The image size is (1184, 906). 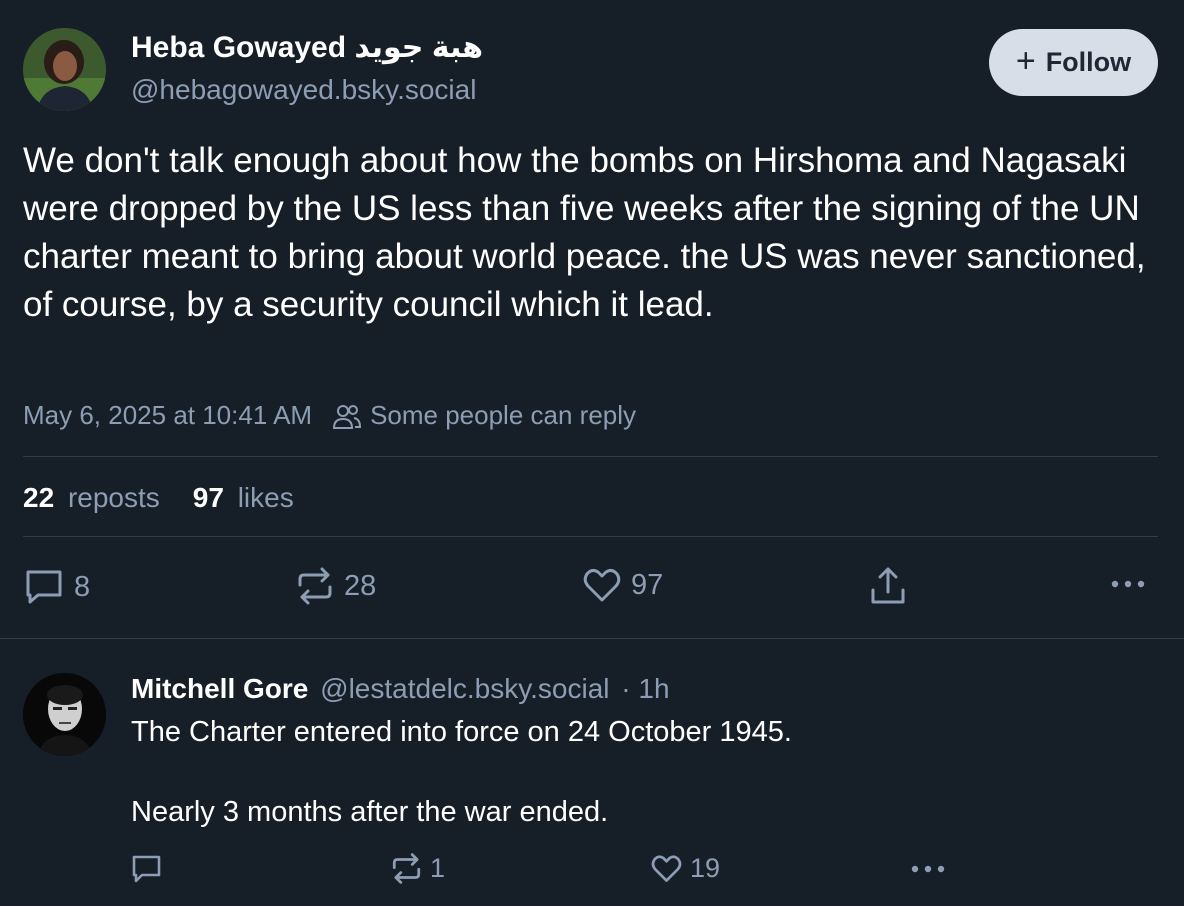 I want to click on likes-count: 97, so click(x=208, y=497).